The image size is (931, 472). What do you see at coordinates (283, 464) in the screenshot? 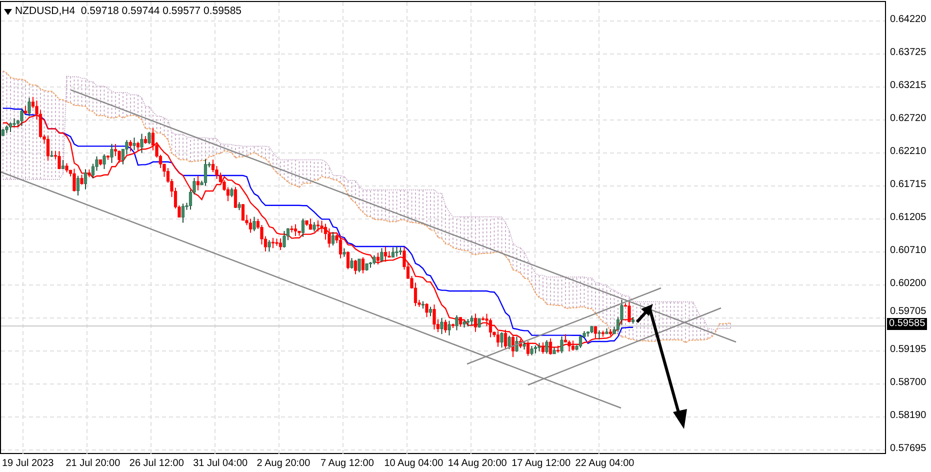
I see `time-label: 2 Aug 20:00` at bounding box center [283, 464].